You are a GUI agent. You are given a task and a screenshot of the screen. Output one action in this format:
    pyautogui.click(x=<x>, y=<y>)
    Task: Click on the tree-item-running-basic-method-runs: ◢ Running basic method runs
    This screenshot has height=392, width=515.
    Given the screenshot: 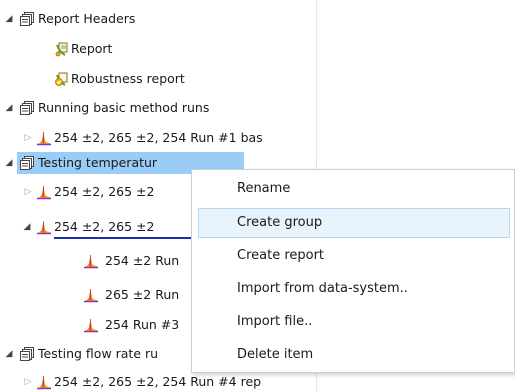 What is the action you would take?
    pyautogui.click(x=158, y=108)
    